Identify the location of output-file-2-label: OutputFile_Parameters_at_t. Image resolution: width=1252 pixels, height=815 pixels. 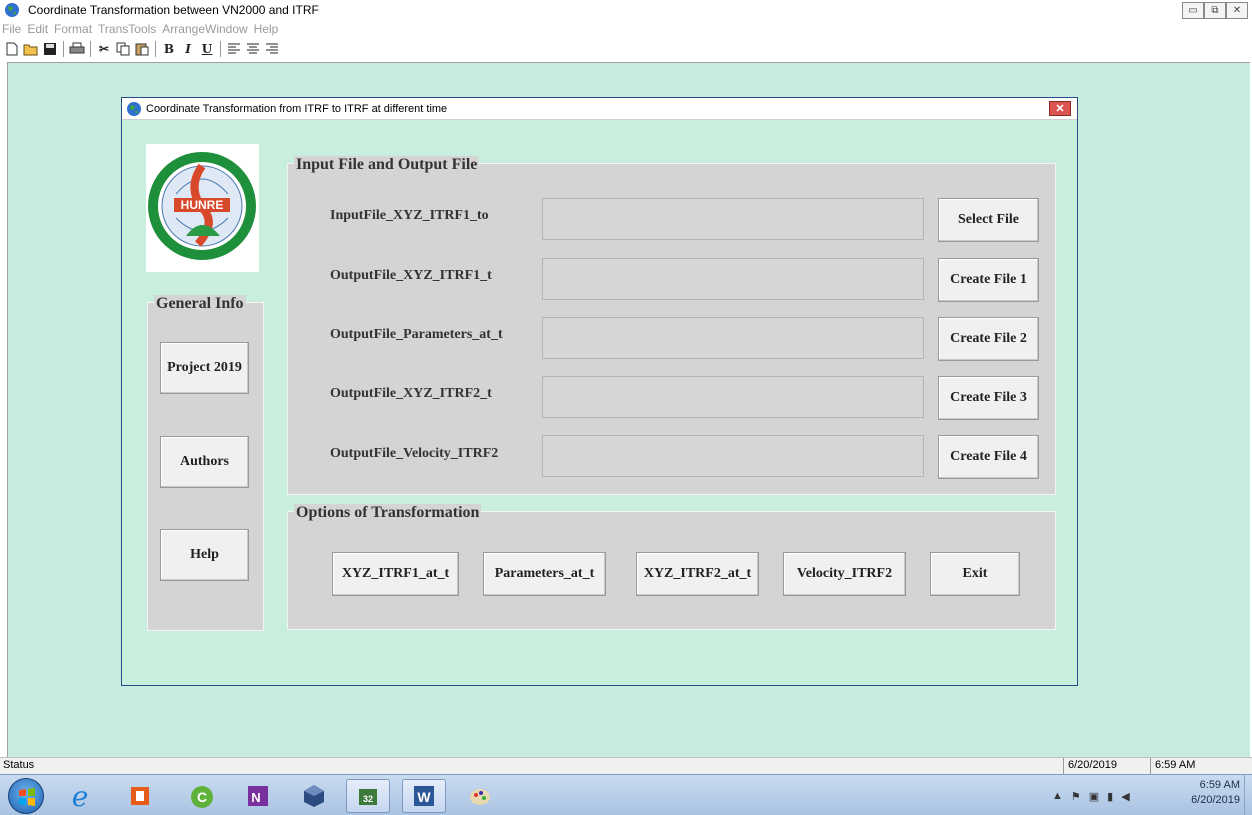
(416, 334).